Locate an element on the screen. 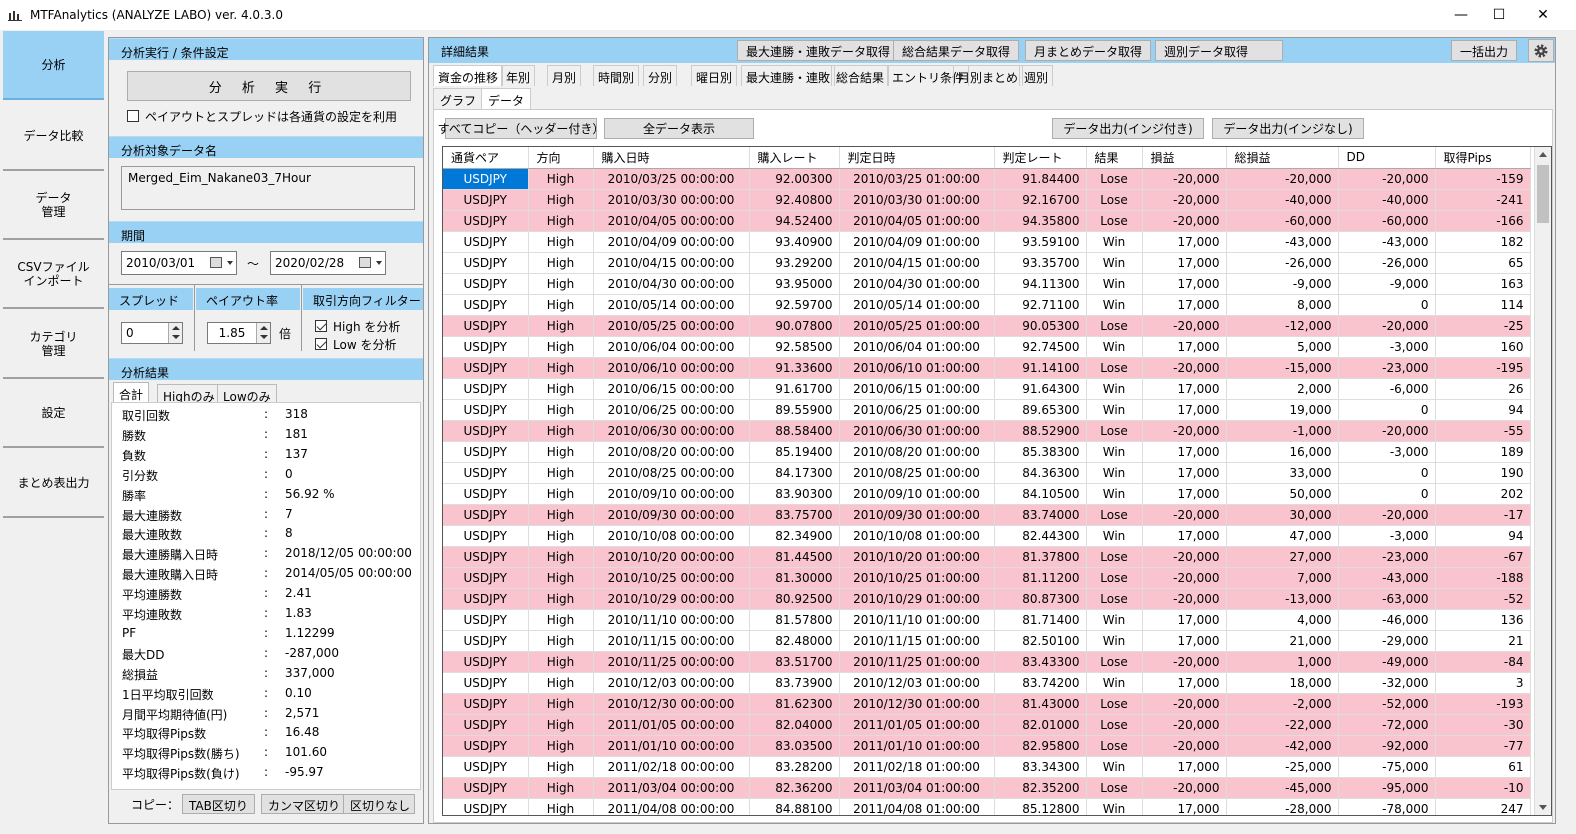 This screenshot has height=834, width=1576. table-cell: 202 is located at coordinates (1483, 494).